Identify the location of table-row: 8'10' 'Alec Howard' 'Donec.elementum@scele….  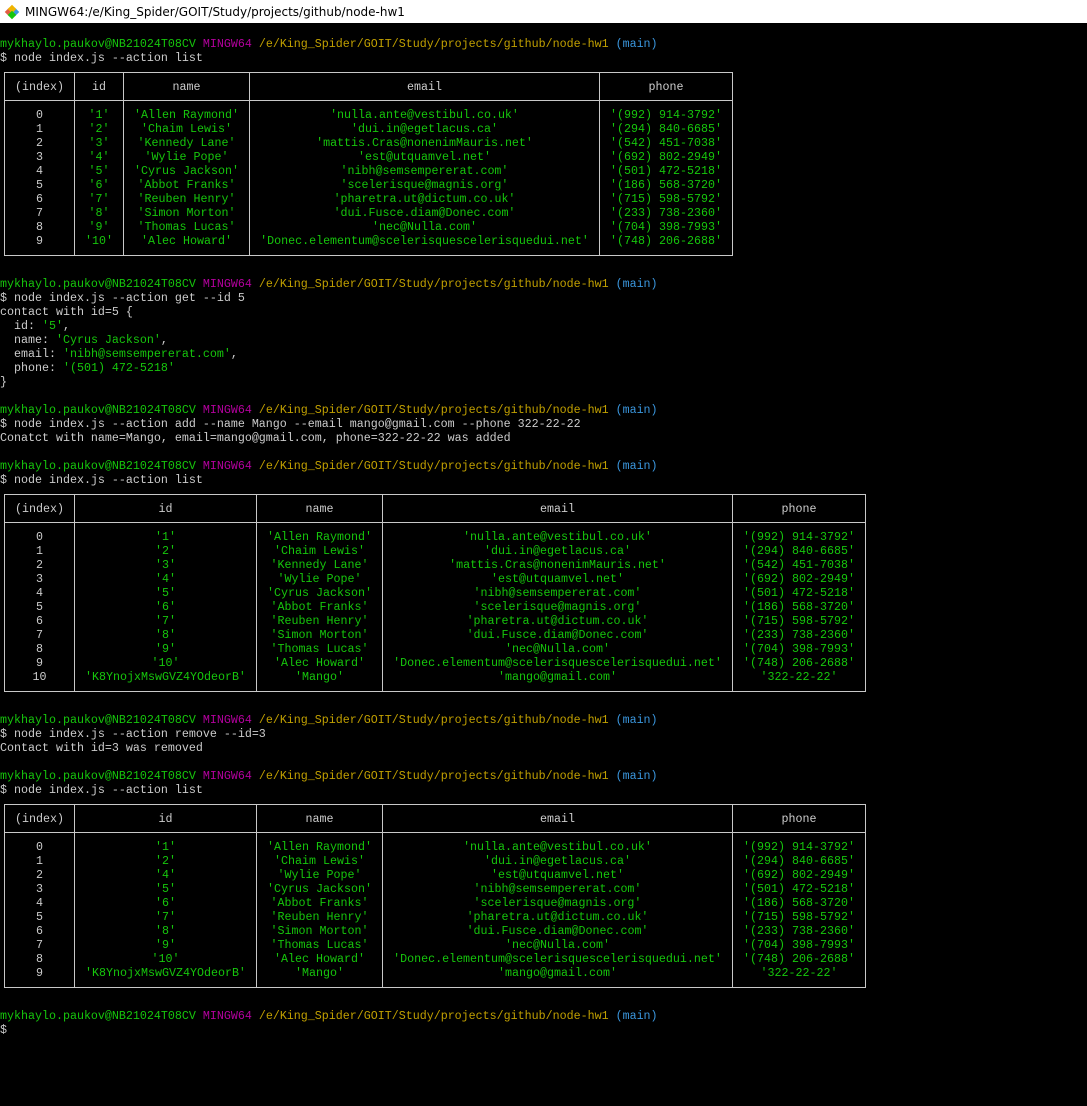
(435, 959).